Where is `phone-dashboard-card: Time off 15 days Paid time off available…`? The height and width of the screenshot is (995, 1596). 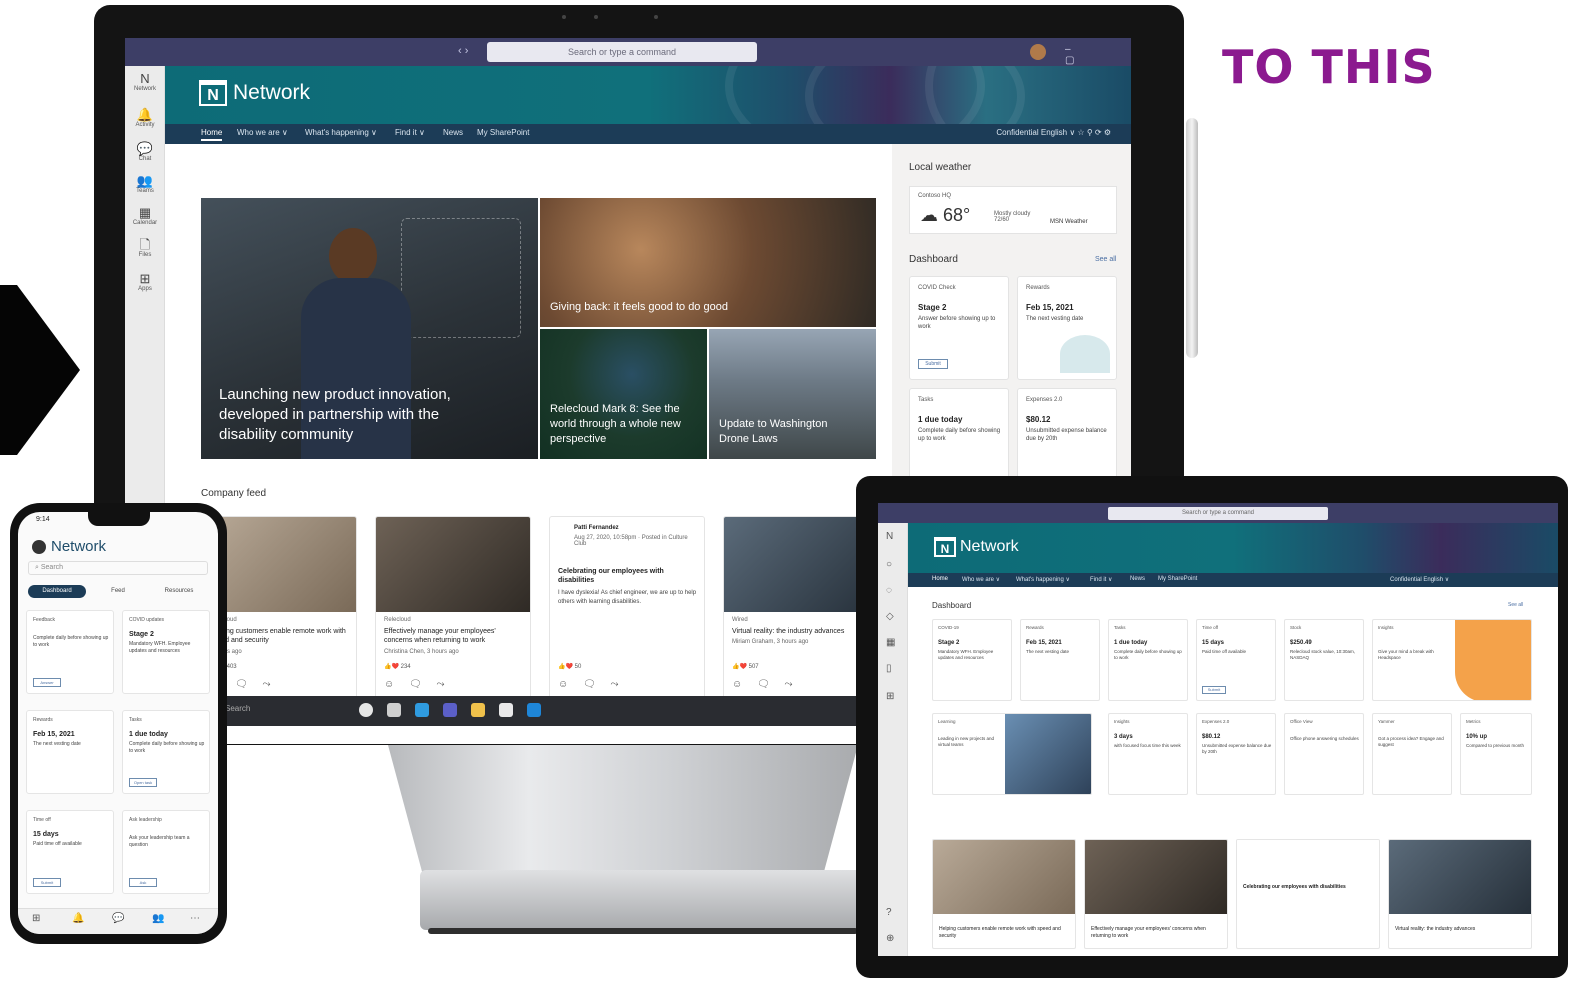
phone-dashboard-card: Time off 15 days Paid time off available… is located at coordinates (70, 852).